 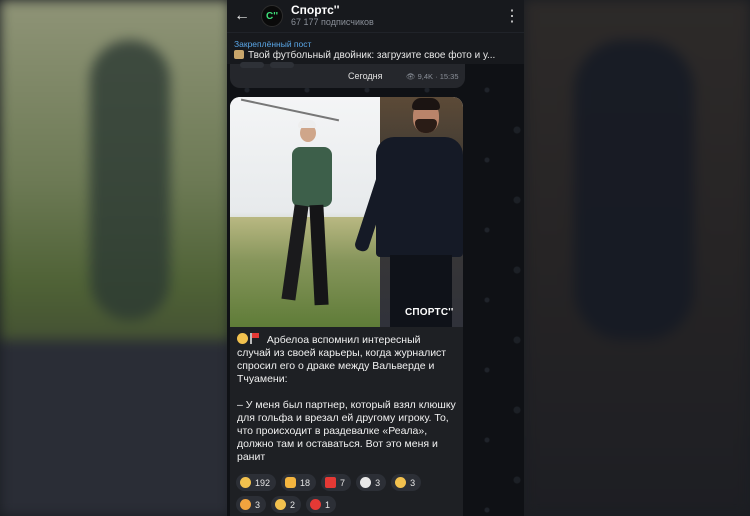 I want to click on golfer-cap, so click(x=307, y=124).